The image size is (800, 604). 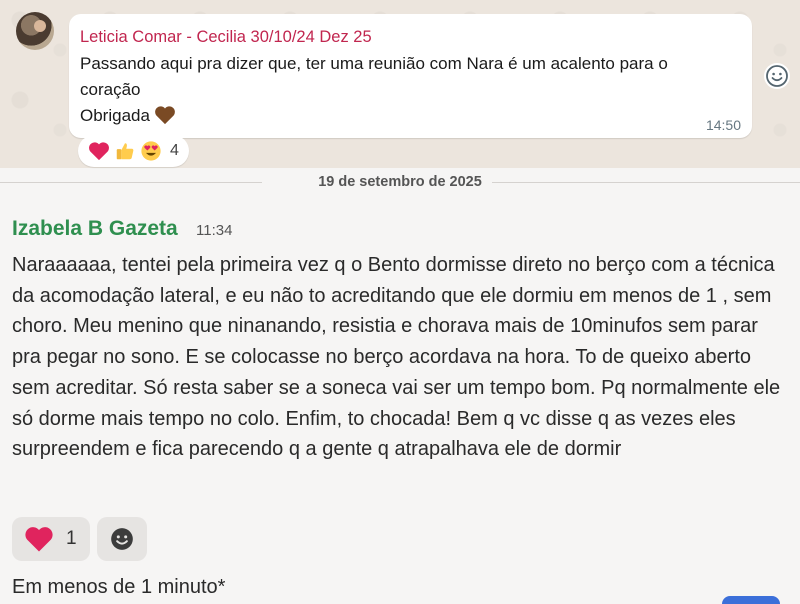 What do you see at coordinates (751, 600) in the screenshot?
I see `scroll-to-bottom-button` at bounding box center [751, 600].